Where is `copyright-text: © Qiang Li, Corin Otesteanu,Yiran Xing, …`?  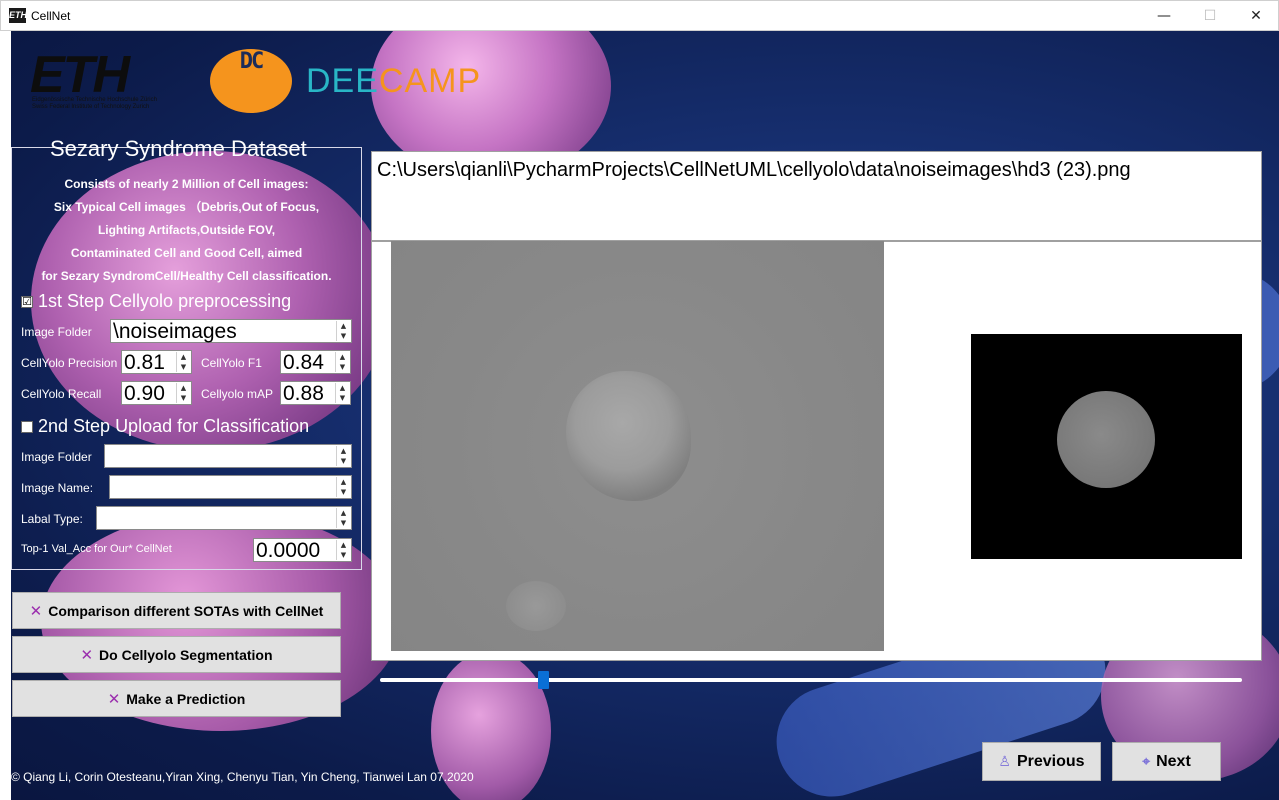
copyright-text: © Qiang Li, Corin Otesteanu,Yiran Xing, … is located at coordinates (242, 777).